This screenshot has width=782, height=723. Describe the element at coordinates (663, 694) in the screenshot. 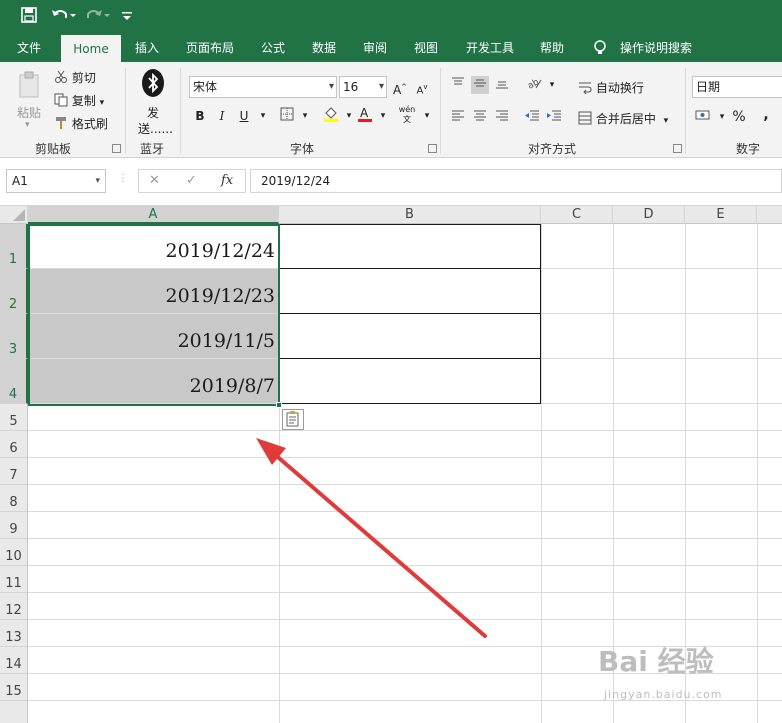

I see `watermark-url: jingyan.baidu.com` at that location.